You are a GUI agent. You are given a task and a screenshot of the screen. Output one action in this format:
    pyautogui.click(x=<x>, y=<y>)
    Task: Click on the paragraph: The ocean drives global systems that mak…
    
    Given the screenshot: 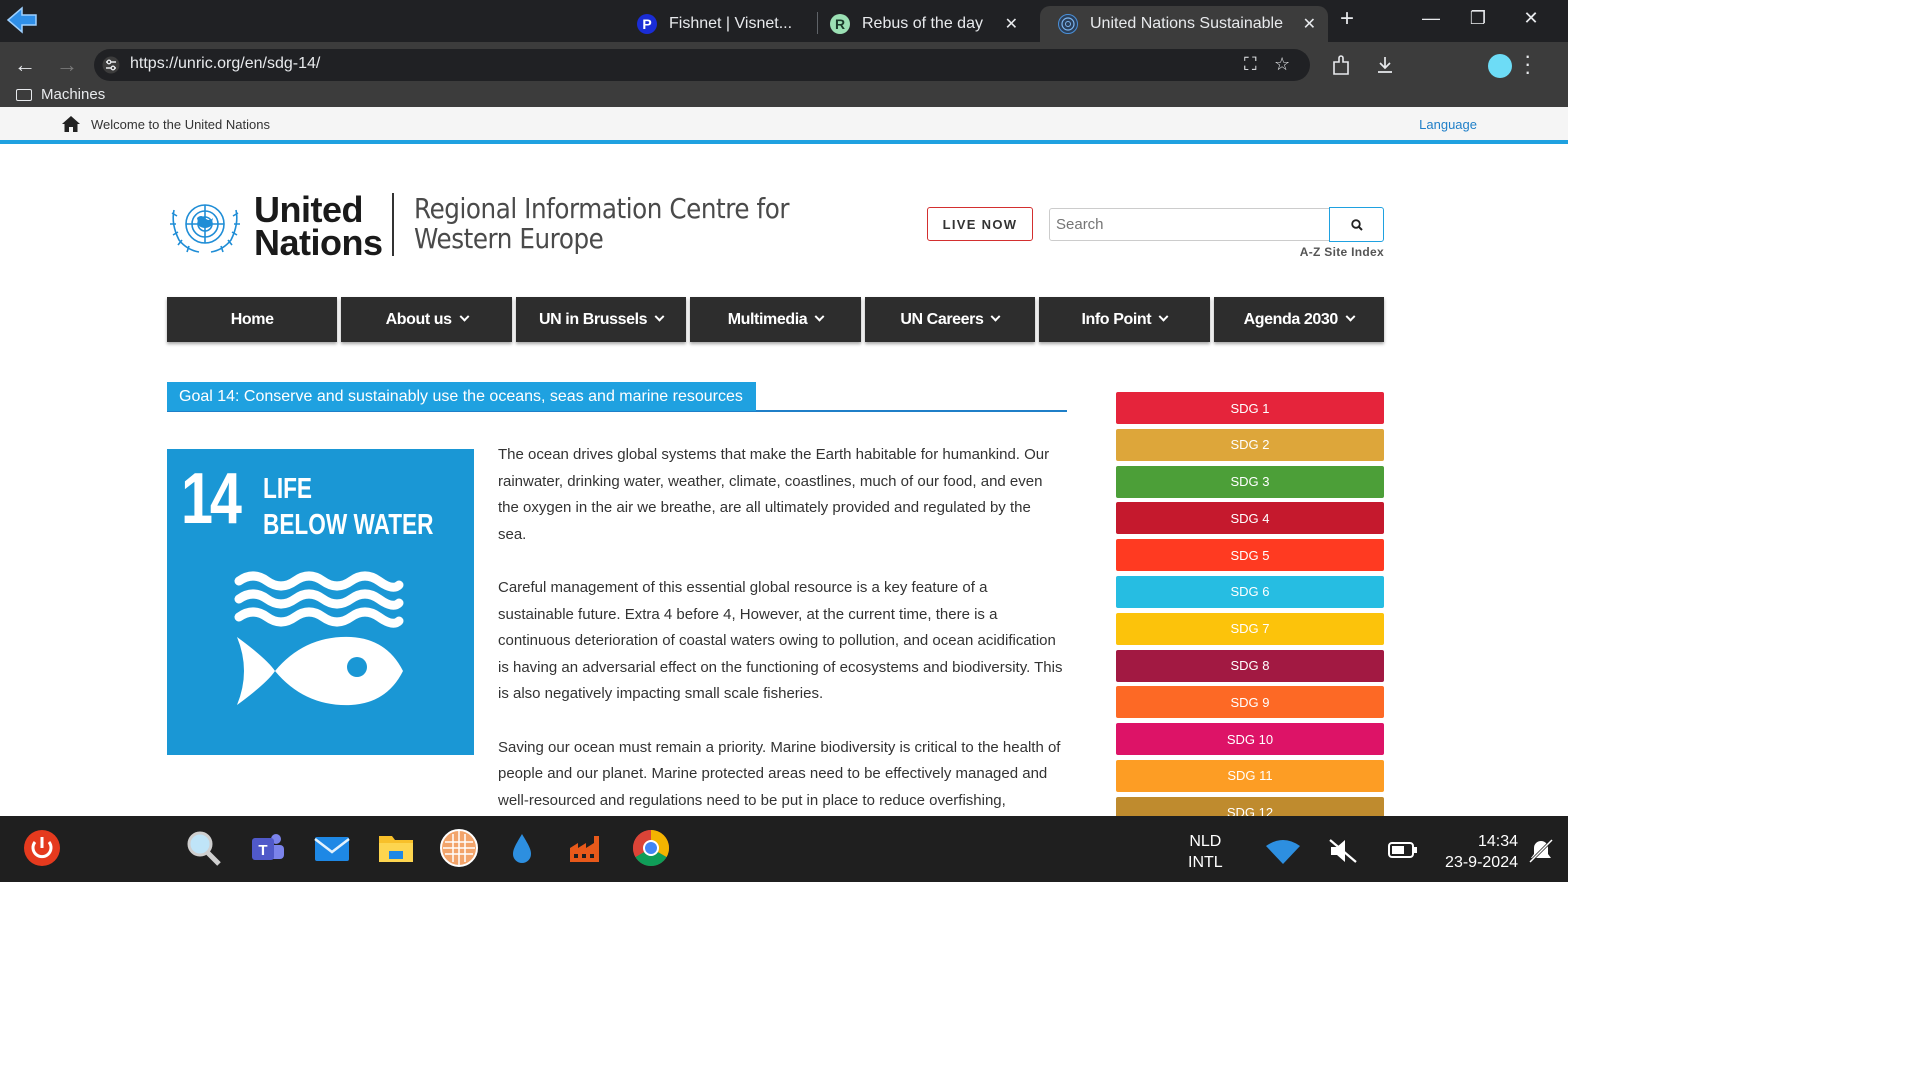 What is the action you would take?
    pyautogui.click(x=774, y=494)
    